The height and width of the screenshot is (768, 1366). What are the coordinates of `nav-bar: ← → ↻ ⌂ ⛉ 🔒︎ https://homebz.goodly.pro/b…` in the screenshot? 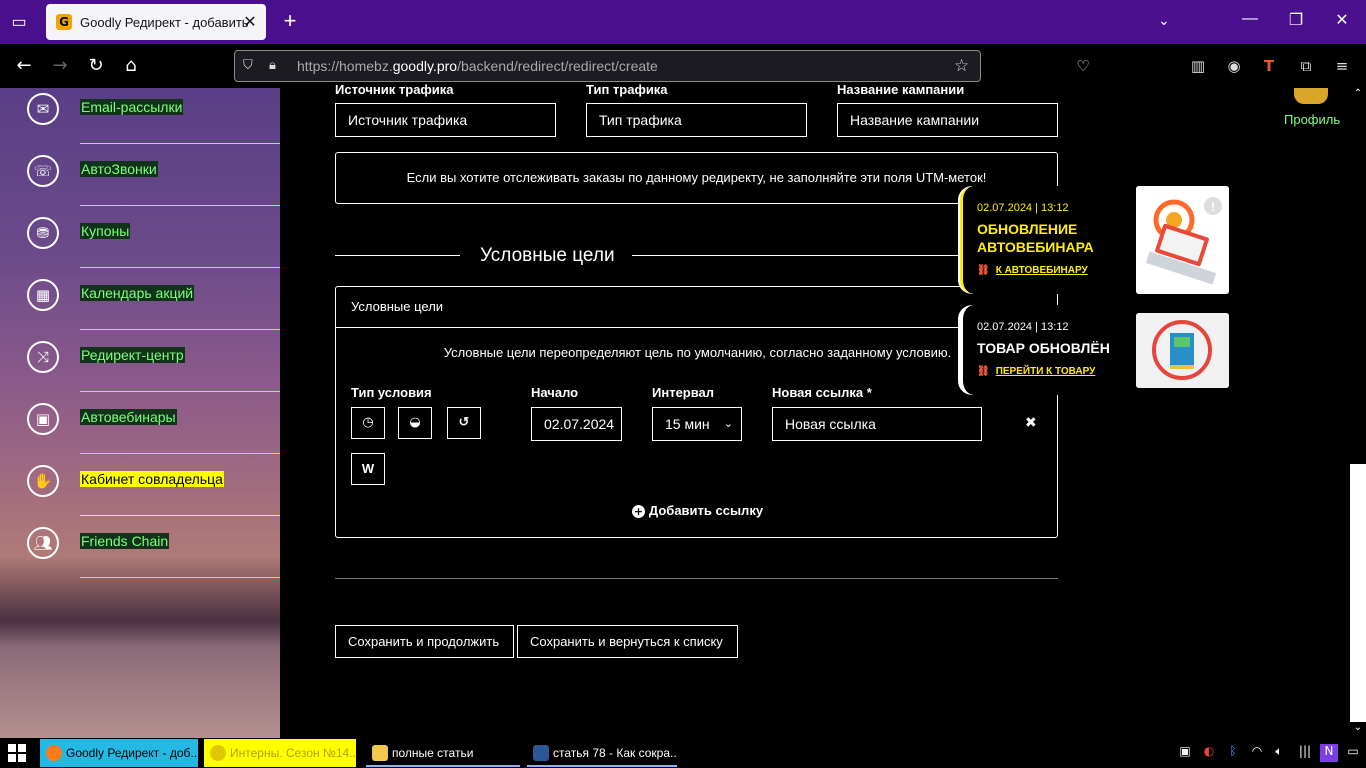 It's located at (683, 66).